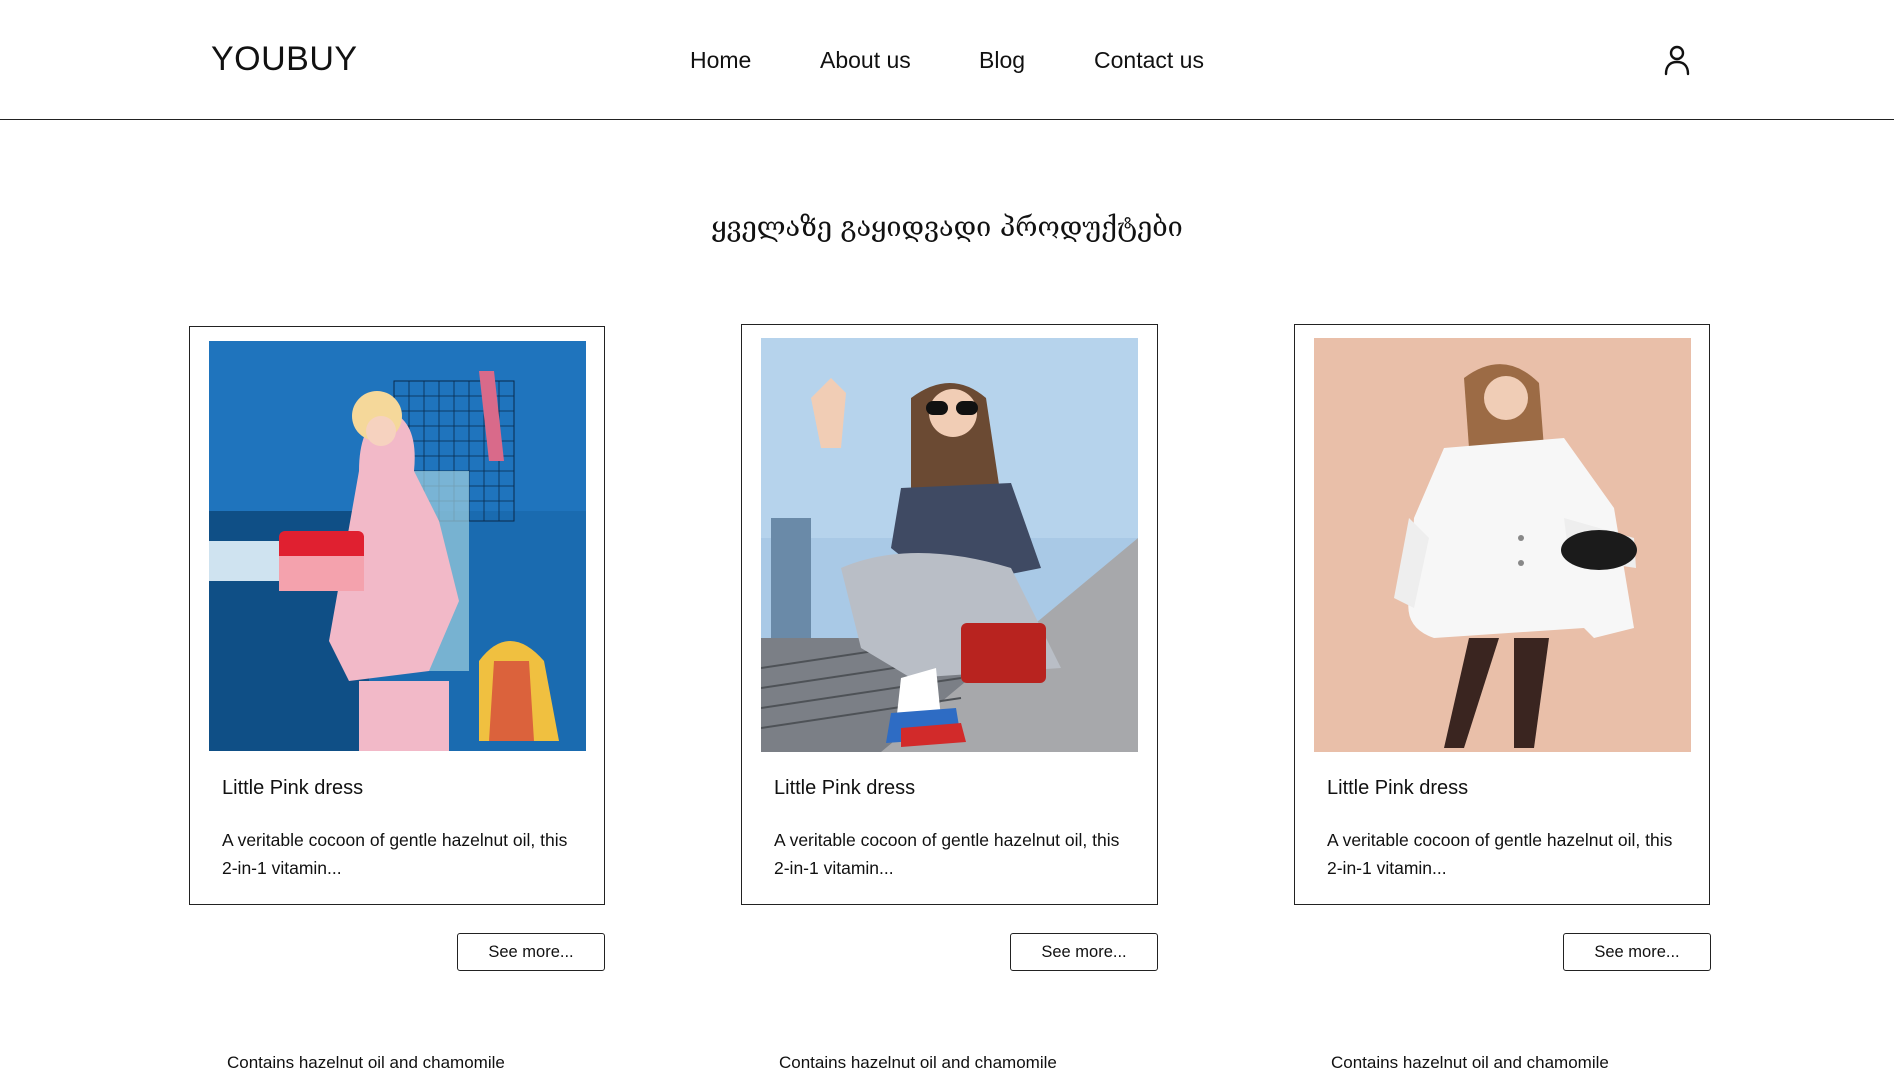  What do you see at coordinates (865, 60) in the screenshot?
I see `nav-about-us: About us` at bounding box center [865, 60].